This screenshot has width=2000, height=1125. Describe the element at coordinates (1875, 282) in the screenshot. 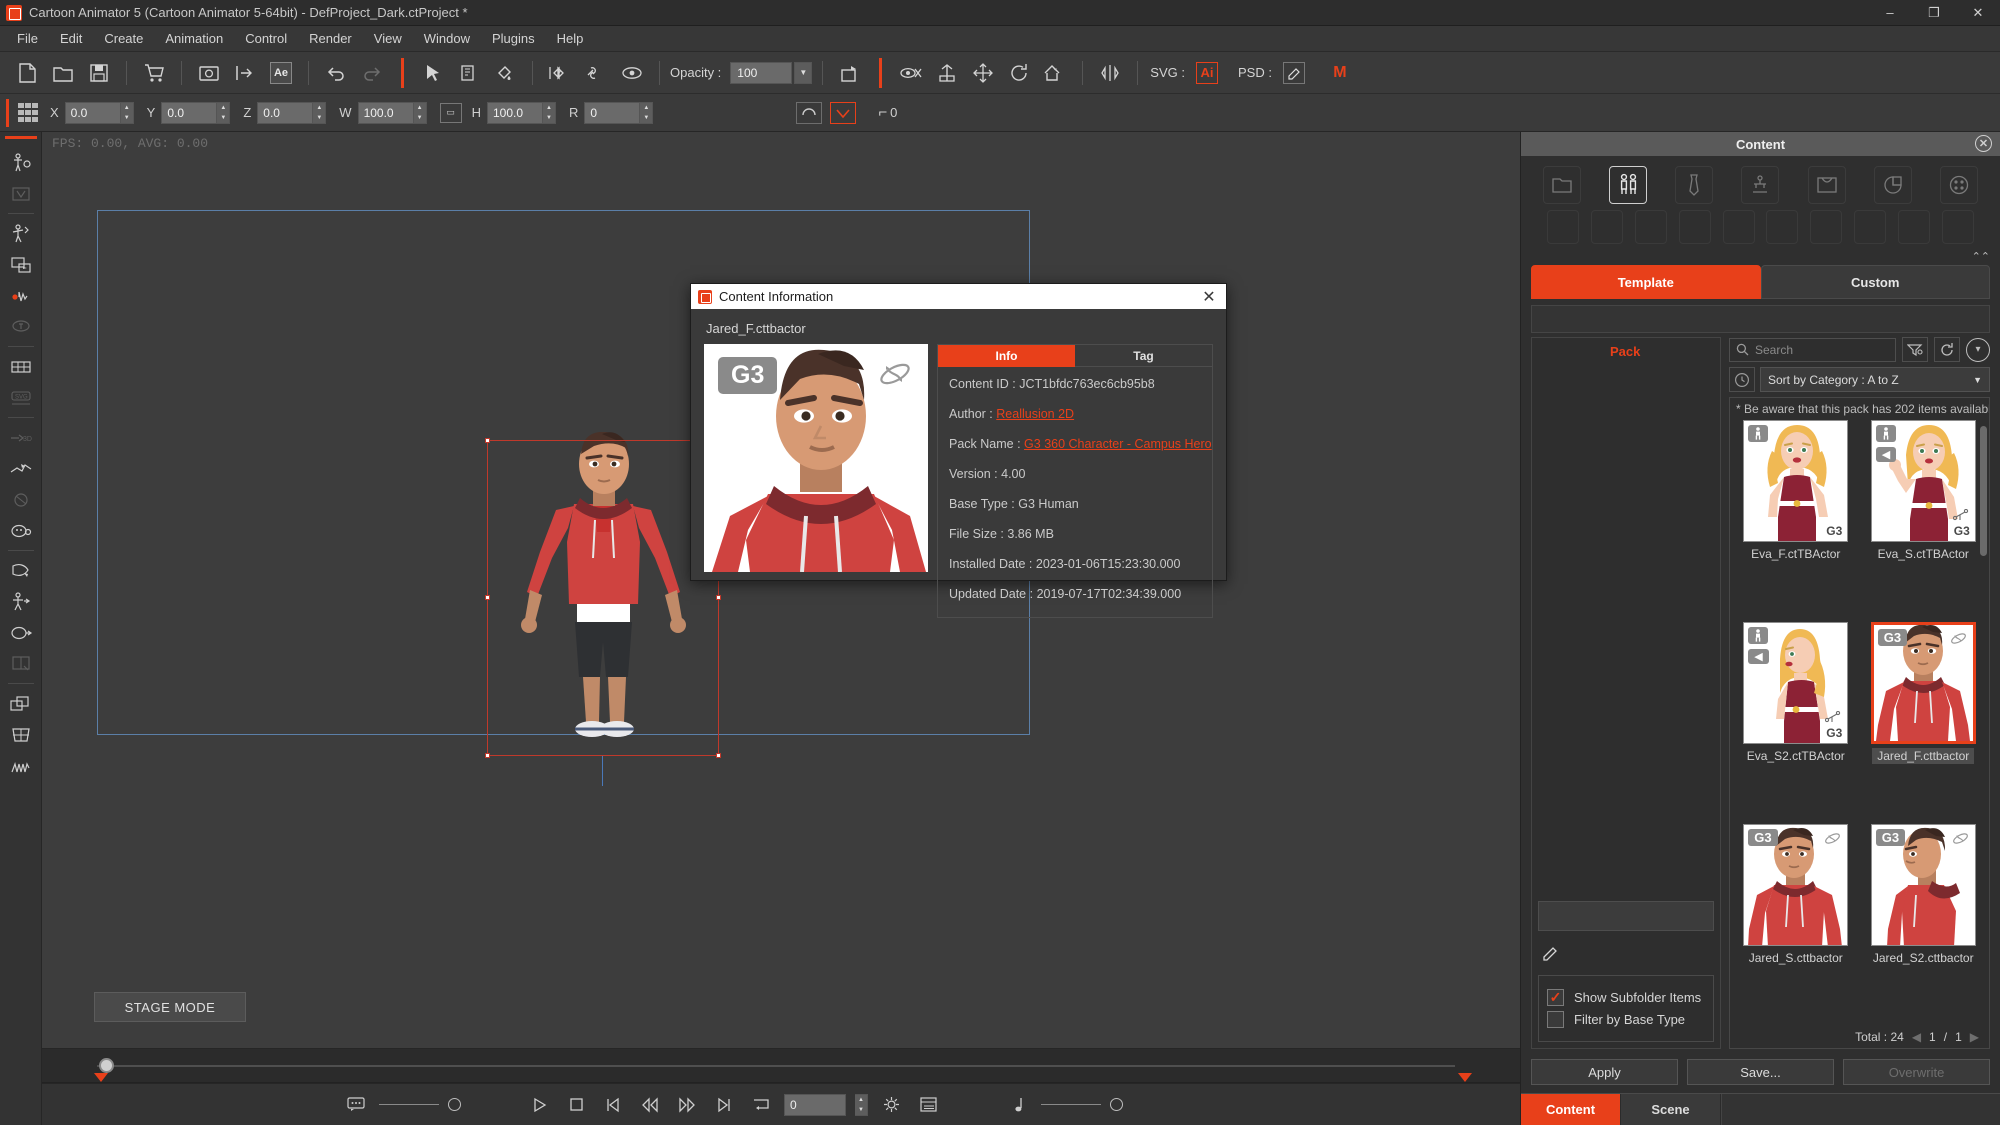

I see `tab-custom: Custom` at that location.